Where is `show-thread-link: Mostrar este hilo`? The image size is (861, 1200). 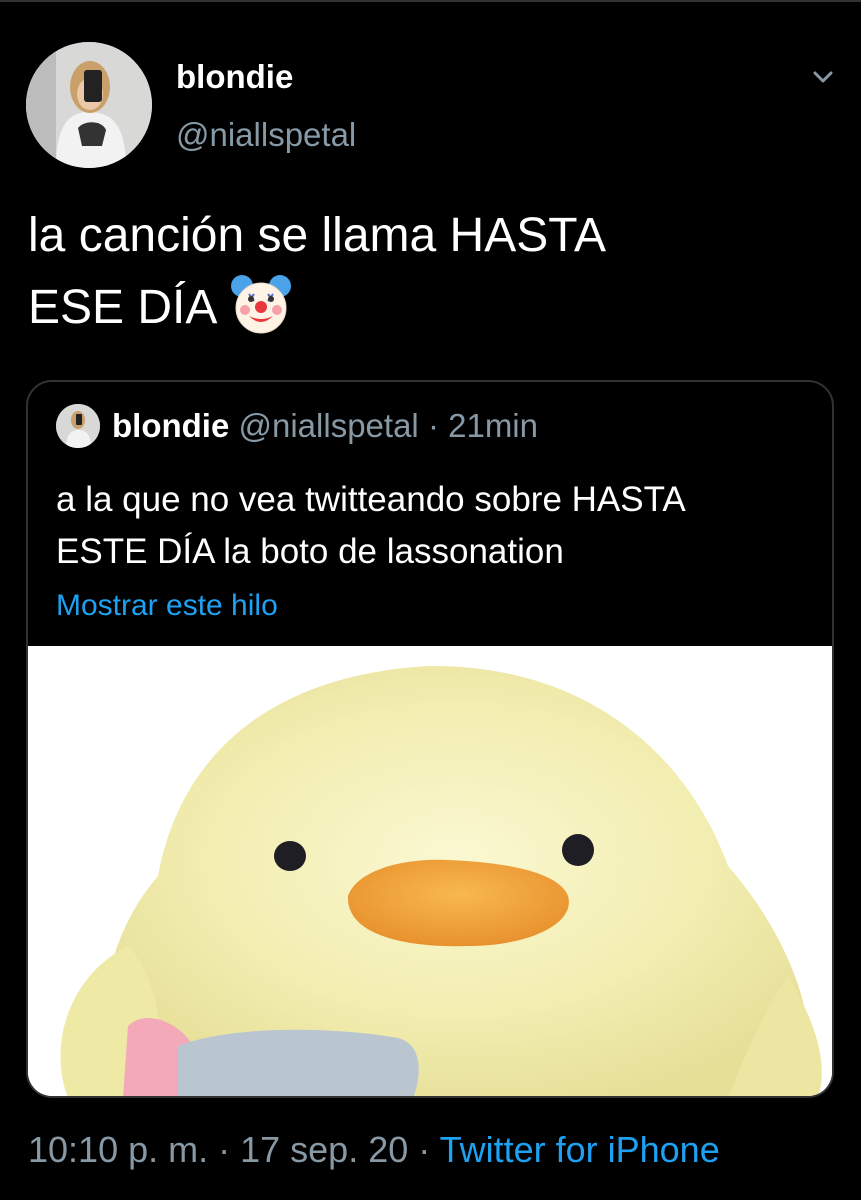 show-thread-link: Mostrar este hilo is located at coordinates (167, 606).